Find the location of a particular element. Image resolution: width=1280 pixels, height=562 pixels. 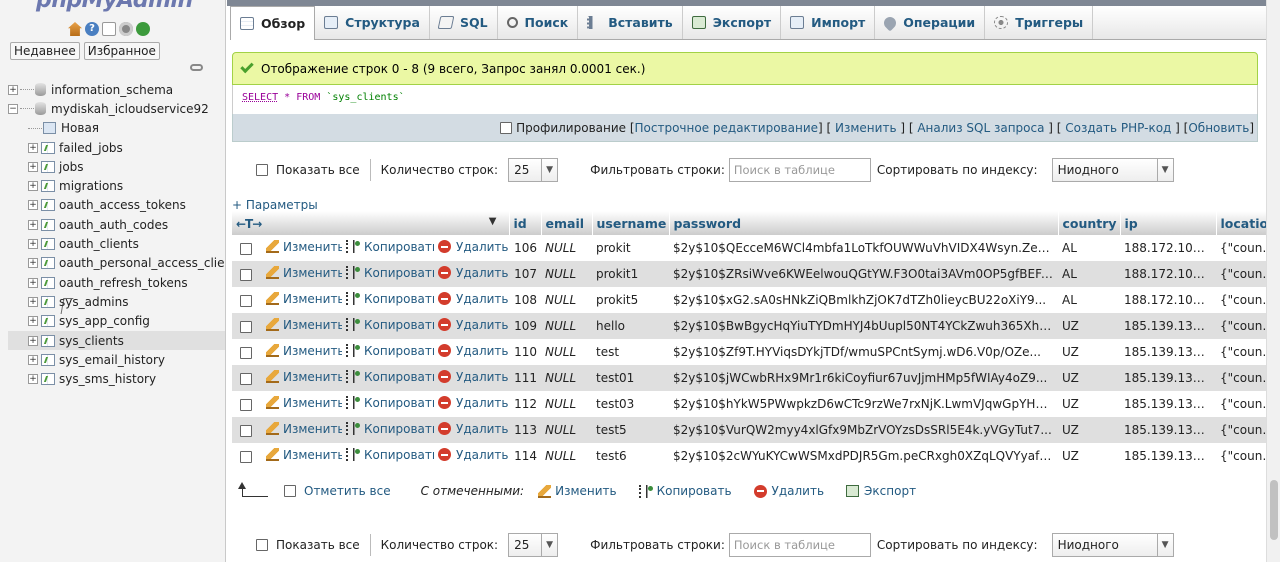

filter-input: Поиск в таблице is located at coordinates (799, 170).